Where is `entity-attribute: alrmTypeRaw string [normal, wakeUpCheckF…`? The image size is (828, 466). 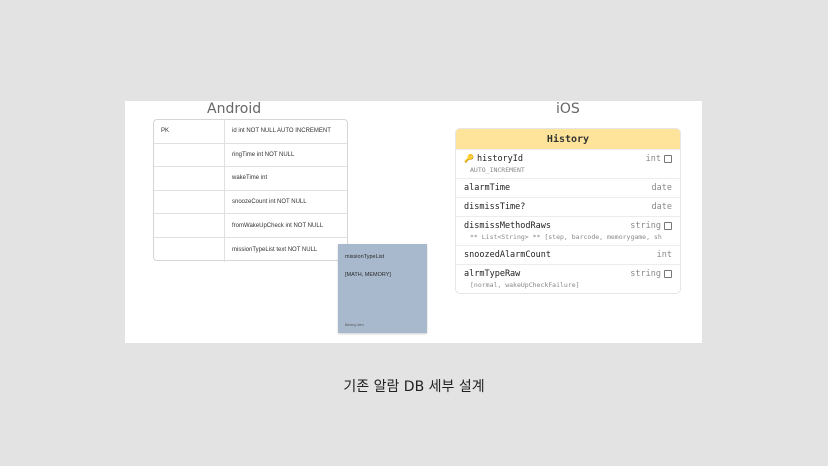
entity-attribute: alrmTypeRaw string [normal, wakeUpCheckF… is located at coordinates (568, 278).